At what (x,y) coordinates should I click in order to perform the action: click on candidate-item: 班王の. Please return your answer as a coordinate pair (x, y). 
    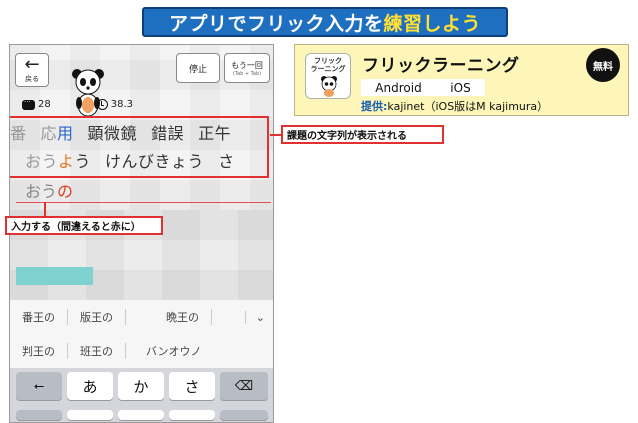
    Looking at the image, I should click on (97, 351).